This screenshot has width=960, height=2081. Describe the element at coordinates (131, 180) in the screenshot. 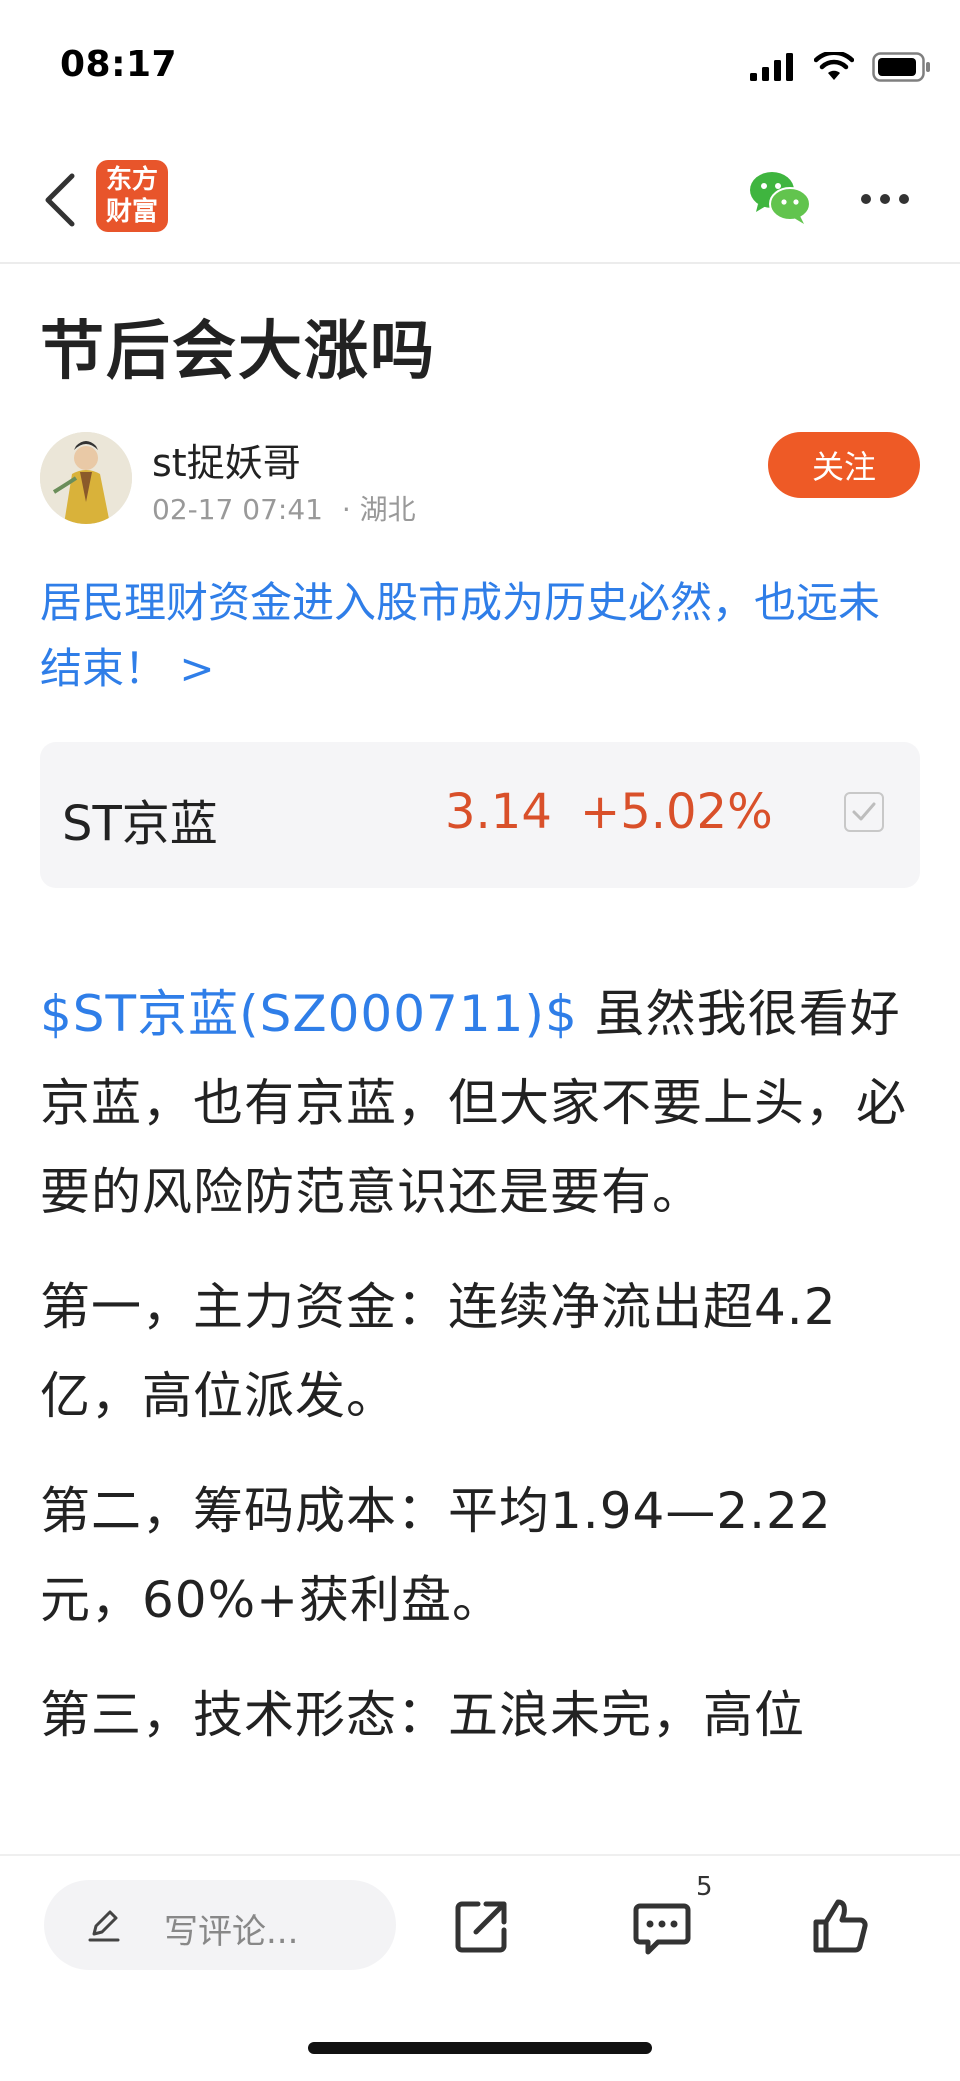

I see `logo-line-1: 东方` at that location.